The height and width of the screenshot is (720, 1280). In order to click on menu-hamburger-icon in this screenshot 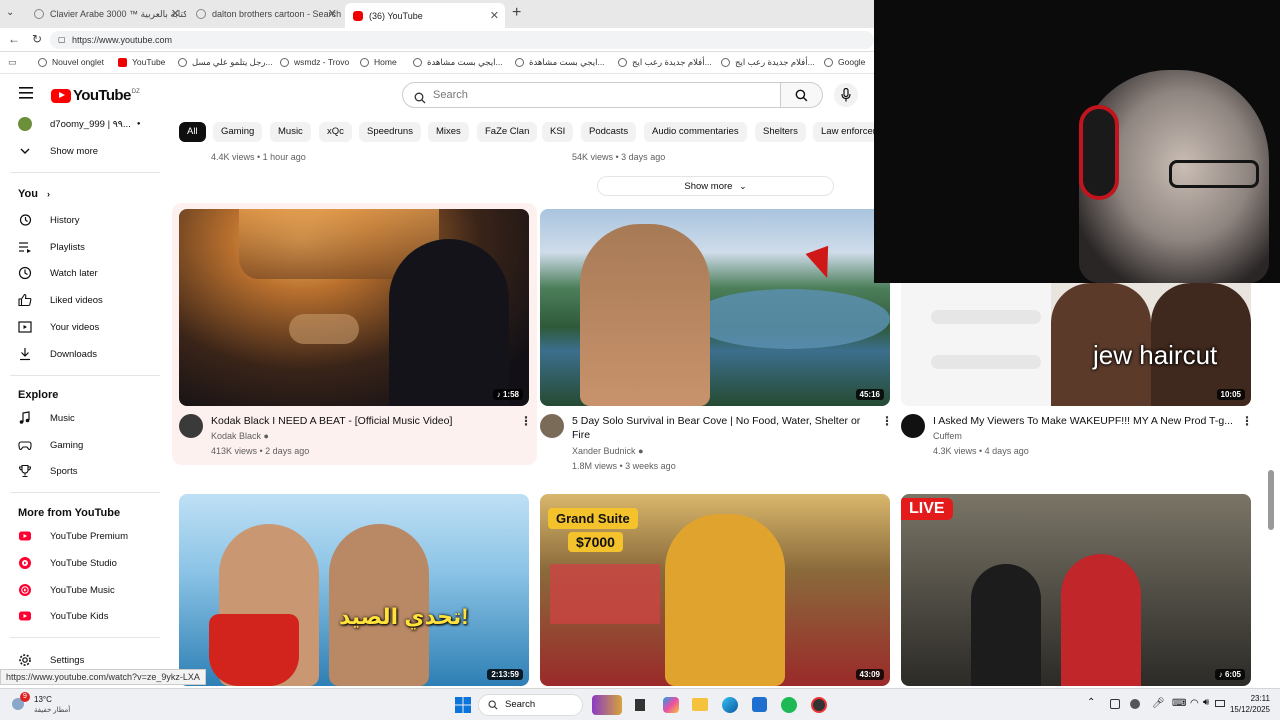, I will do `click(26, 93)`.